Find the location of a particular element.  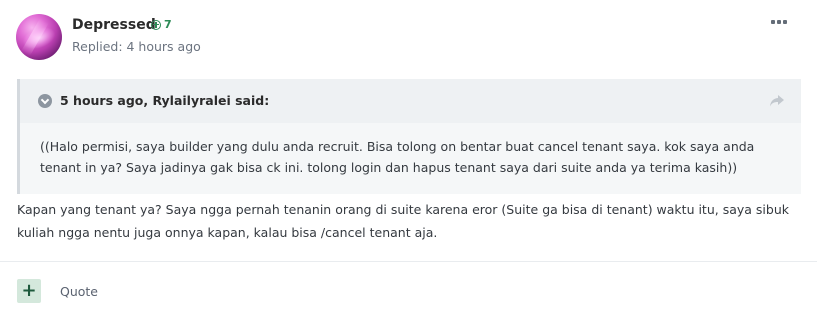

reputation-badge: 7 is located at coordinates (161, 24).